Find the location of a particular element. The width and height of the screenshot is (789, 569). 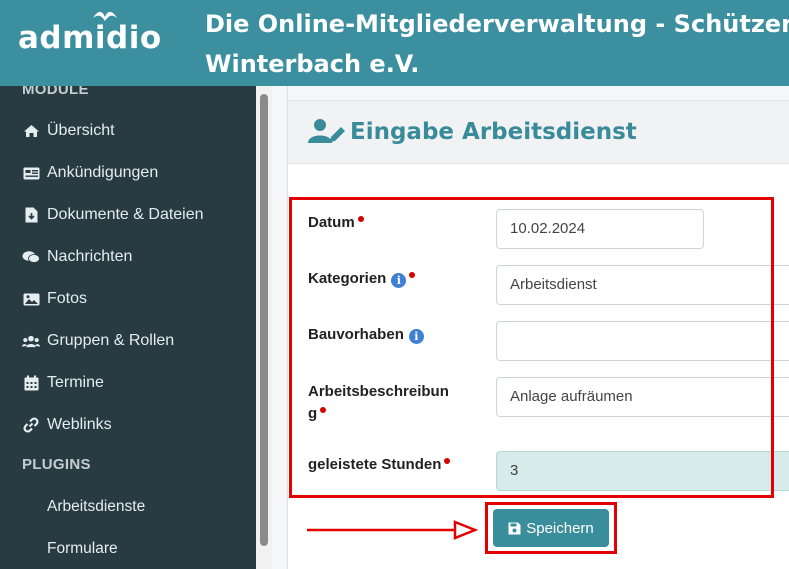

sidebar-section-plugins: PLUGINS is located at coordinates (56, 464).